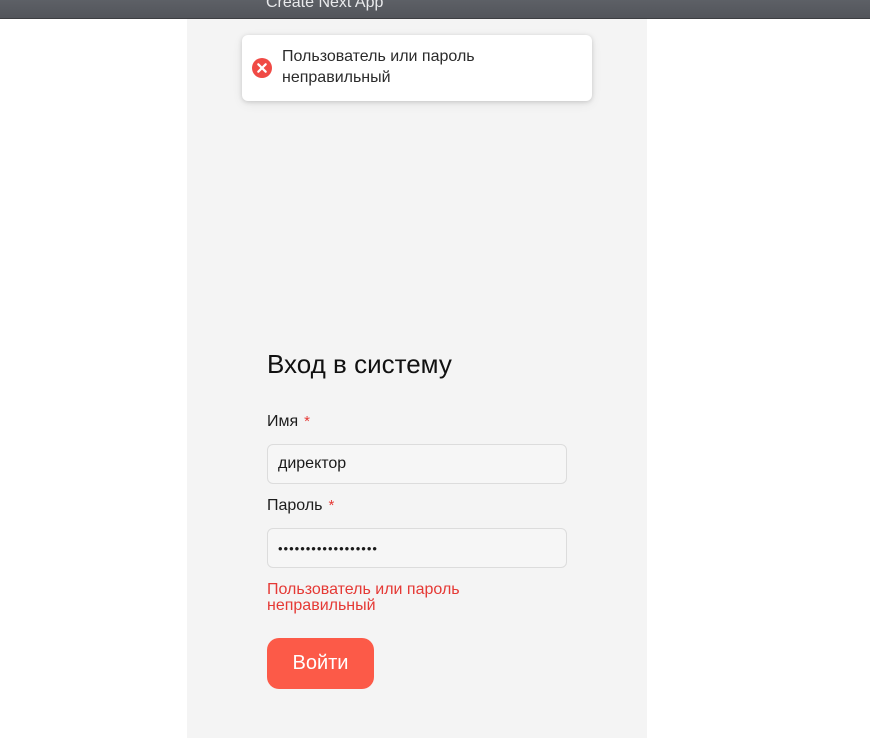  Describe the element at coordinates (331, 505) in the screenshot. I see `password-required-mark: *` at that location.